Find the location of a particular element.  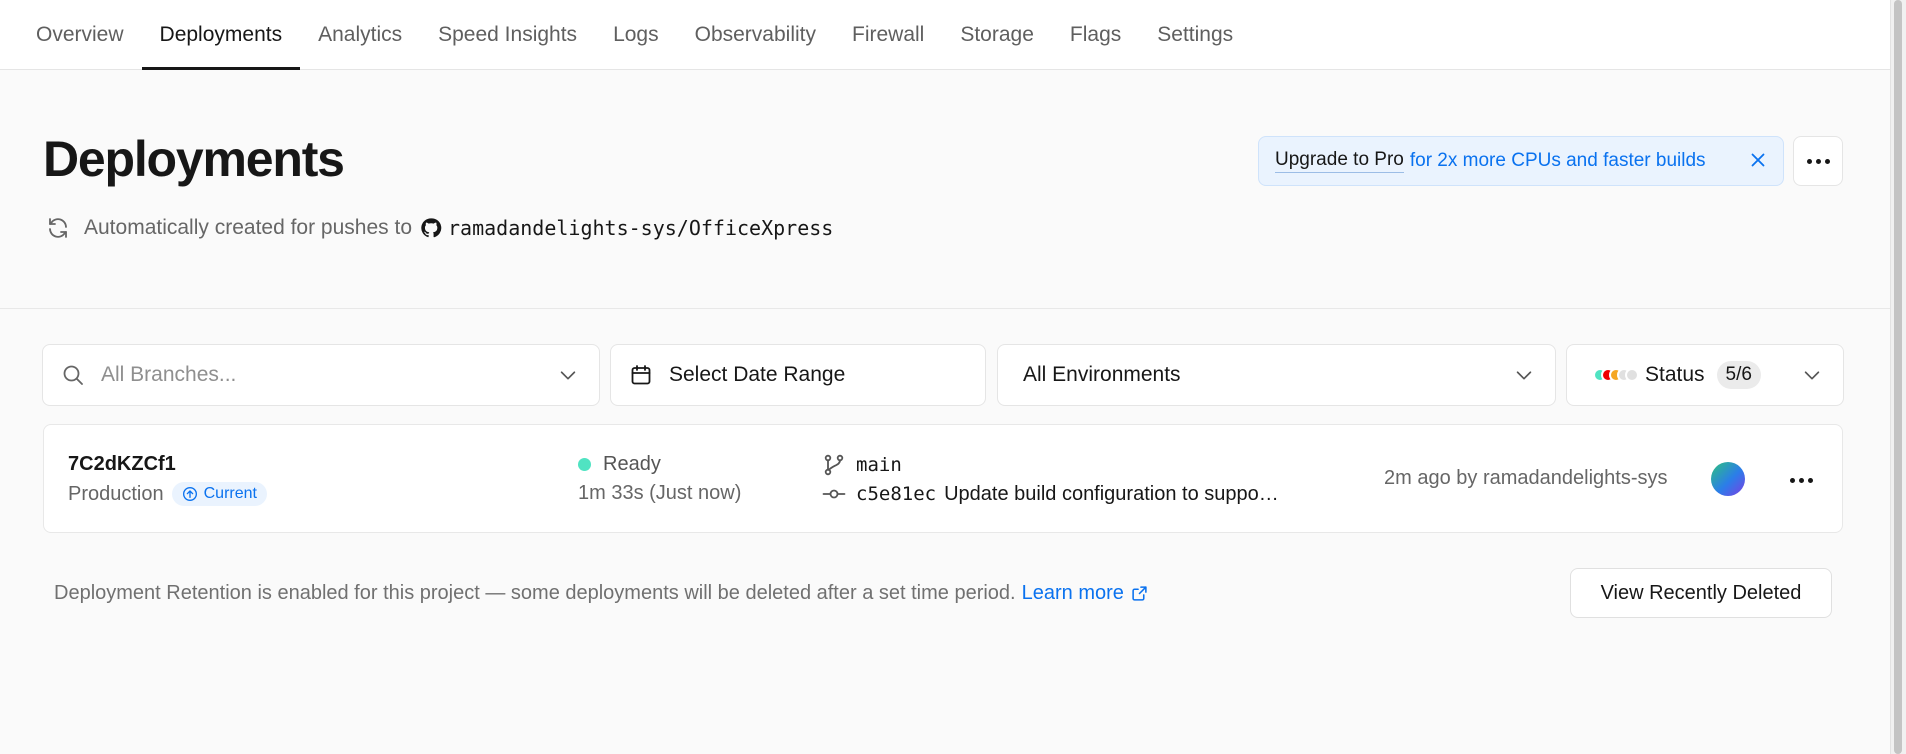

tab-logs: Logs is located at coordinates (636, 34).